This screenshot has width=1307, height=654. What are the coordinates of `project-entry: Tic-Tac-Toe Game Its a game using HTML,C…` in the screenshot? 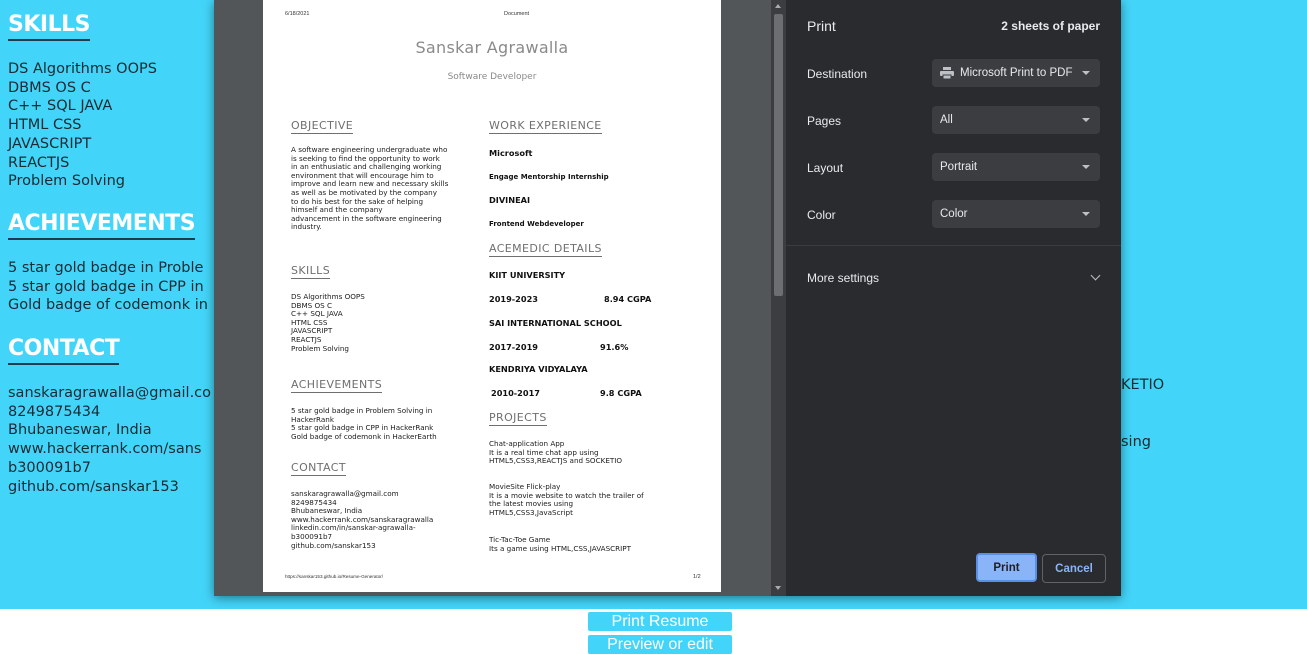 It's located at (560, 544).